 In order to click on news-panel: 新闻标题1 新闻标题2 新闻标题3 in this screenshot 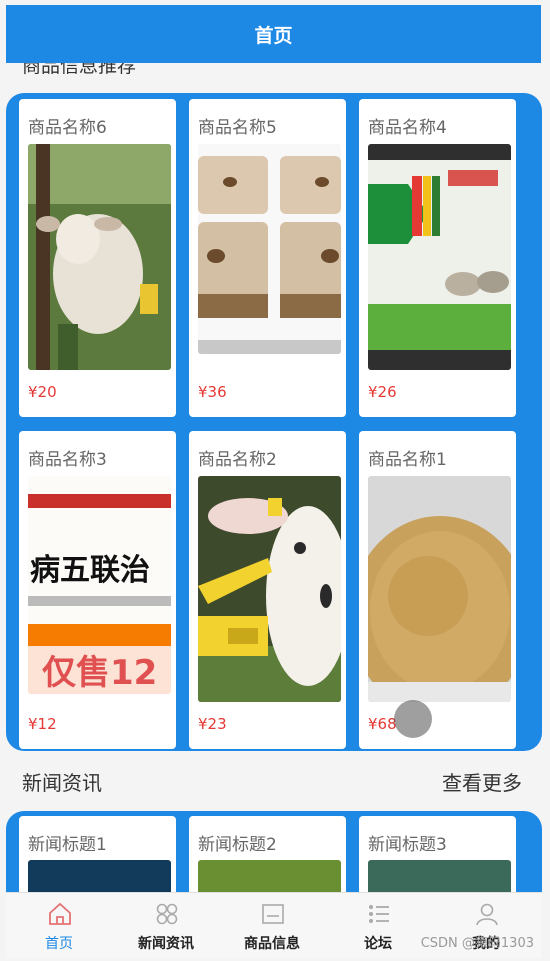, I will do `click(274, 851)`.